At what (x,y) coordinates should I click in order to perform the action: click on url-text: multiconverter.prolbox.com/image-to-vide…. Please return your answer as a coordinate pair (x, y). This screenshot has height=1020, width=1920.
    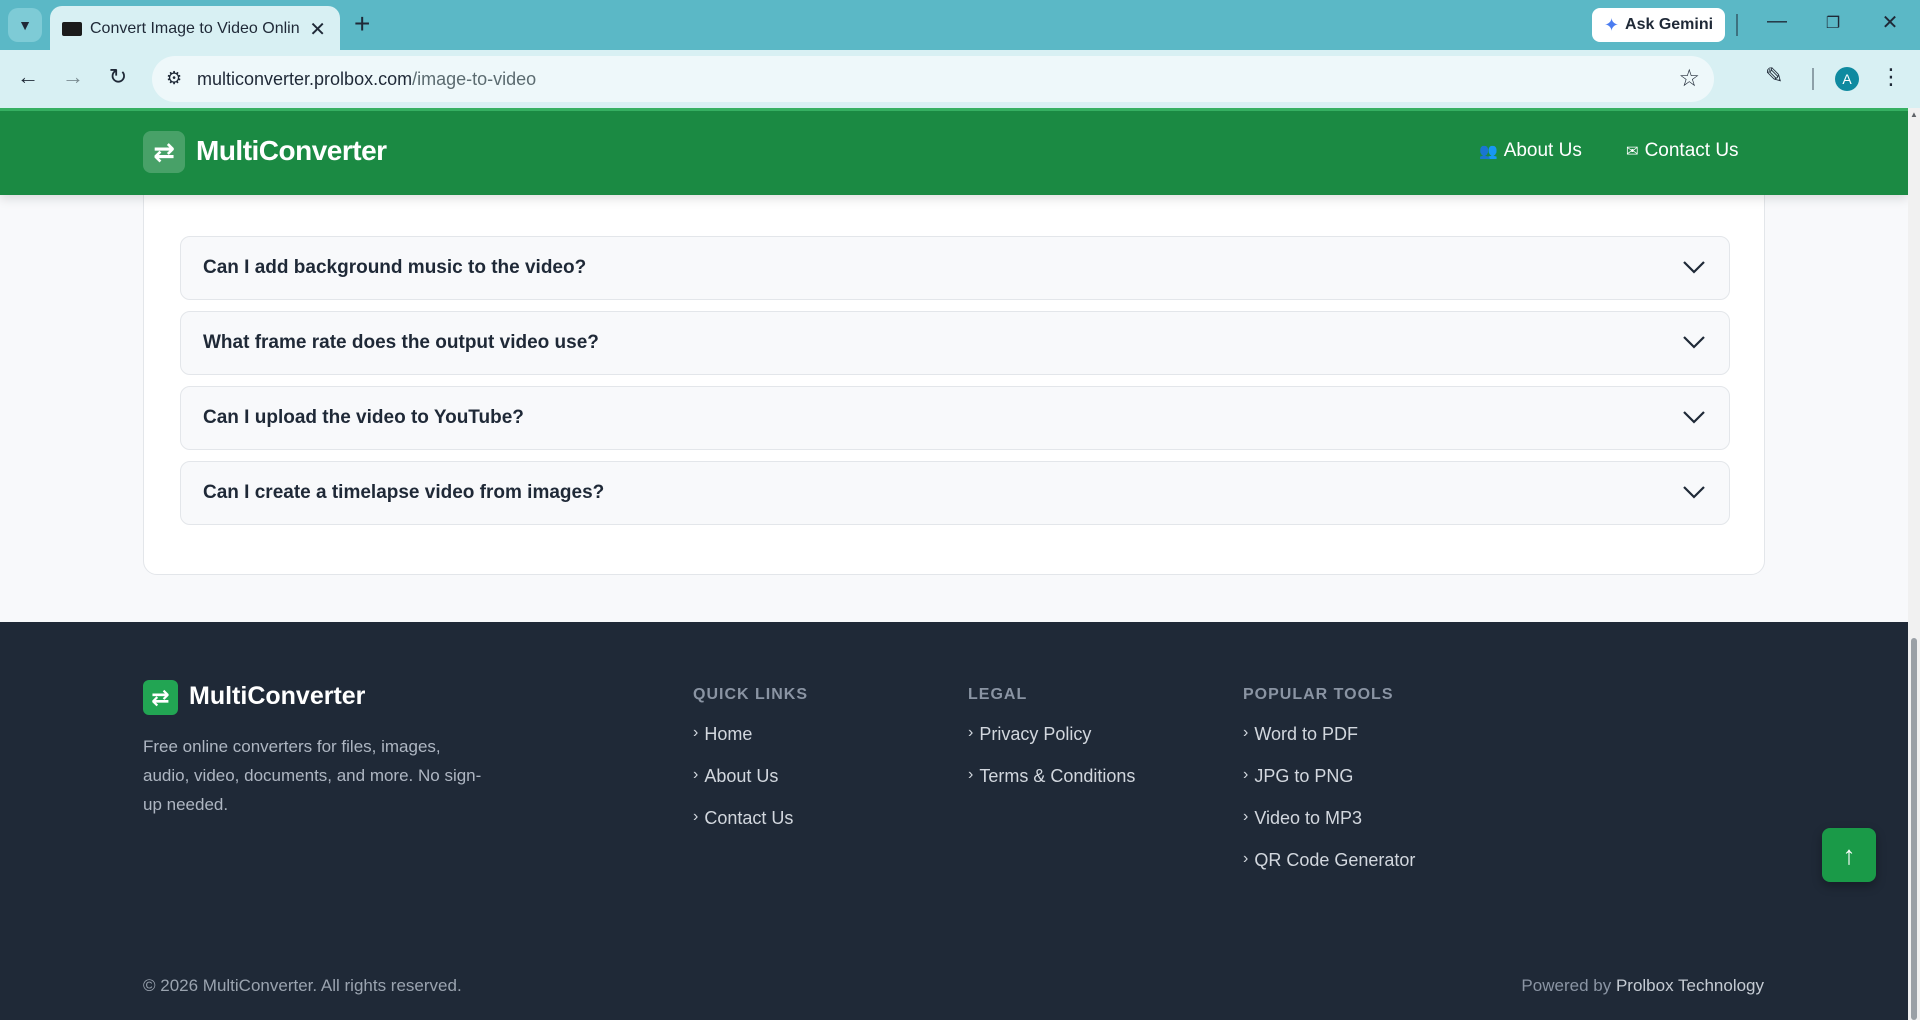
    Looking at the image, I should click on (366, 79).